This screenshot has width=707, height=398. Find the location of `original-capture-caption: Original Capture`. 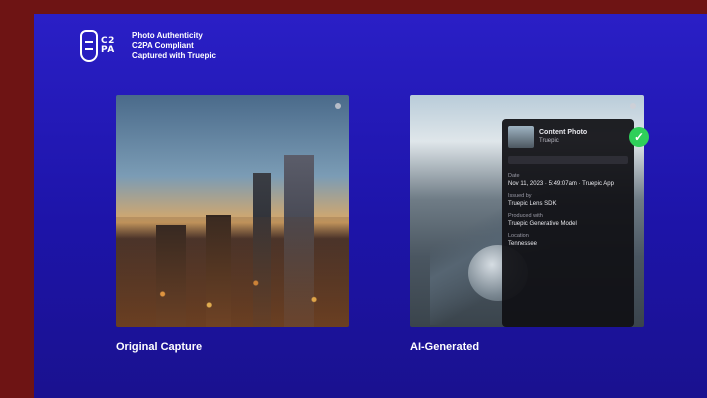

original-capture-caption: Original Capture is located at coordinates (159, 347).